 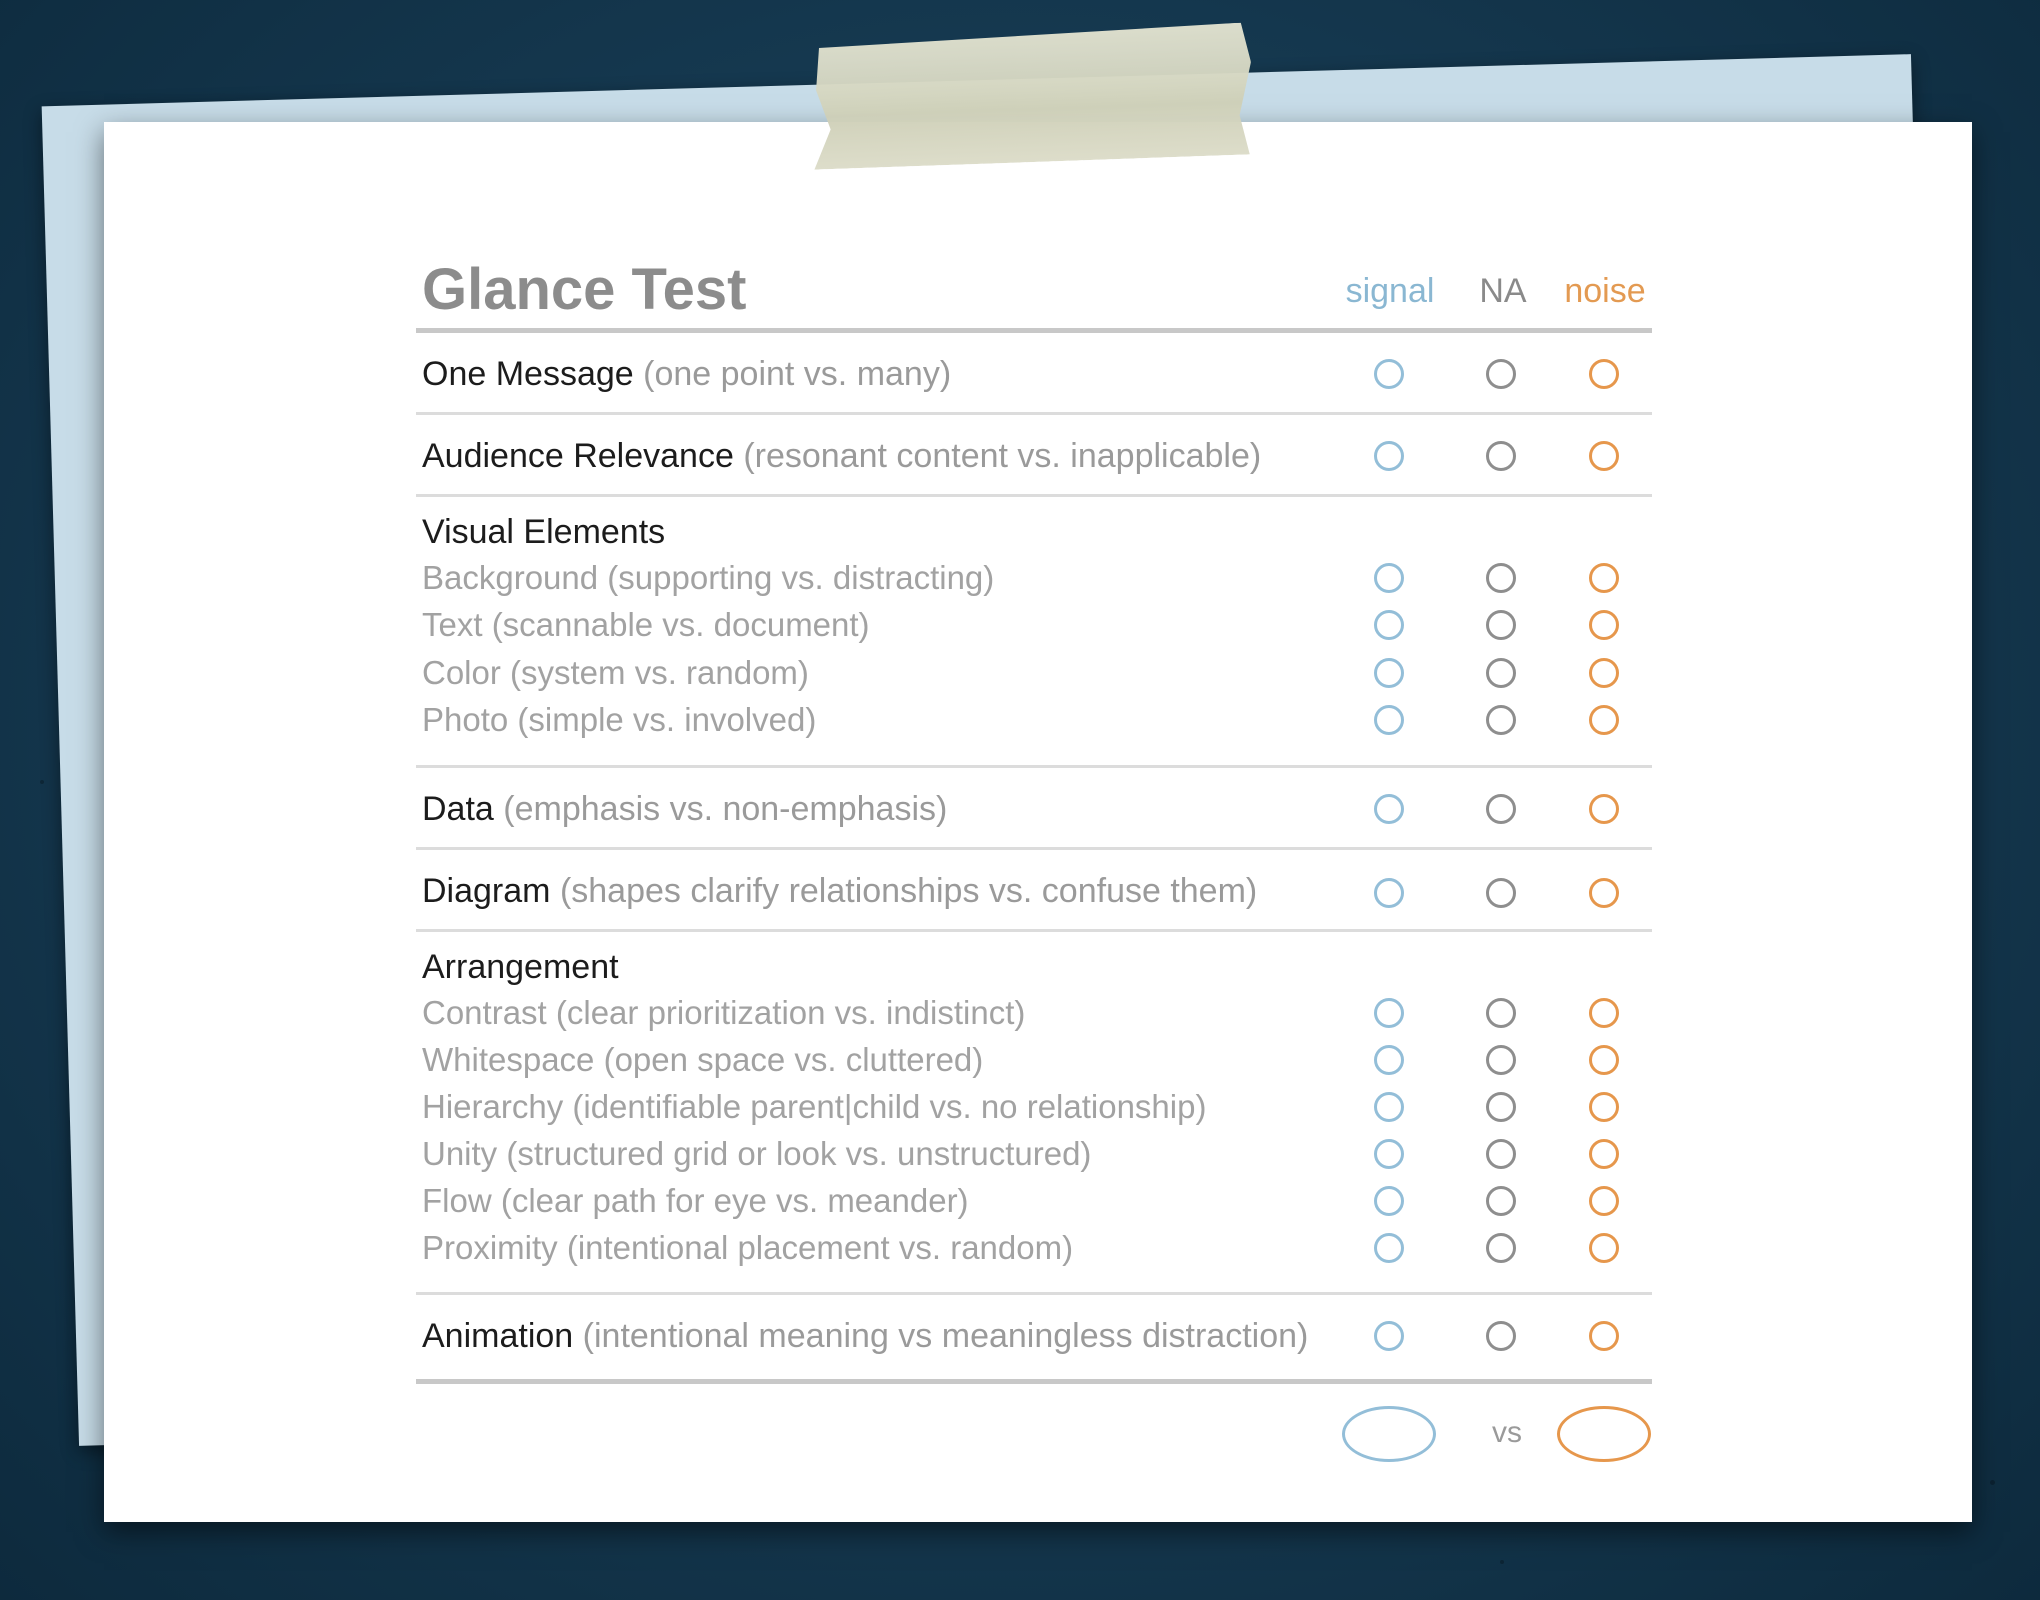 What do you see at coordinates (703, 1059) in the screenshot?
I see `sub-item-whitespace: Whitespace (open space vs. cluttered)` at bounding box center [703, 1059].